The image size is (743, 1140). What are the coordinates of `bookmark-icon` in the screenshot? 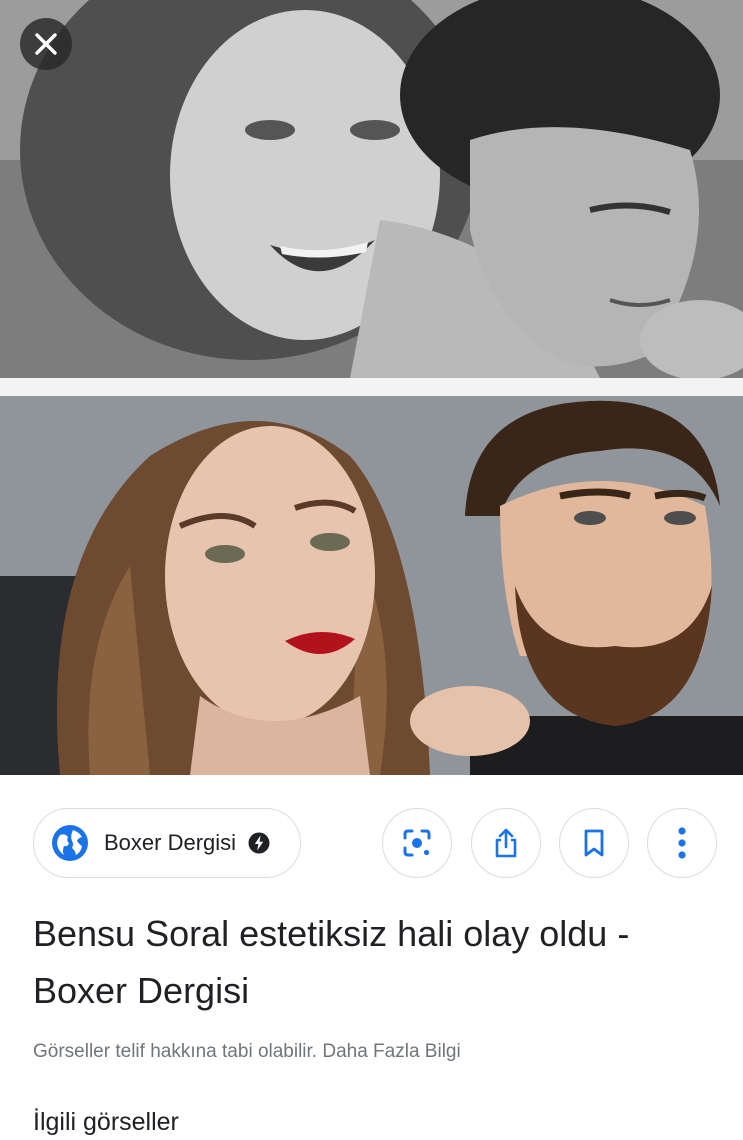 It's located at (594, 843).